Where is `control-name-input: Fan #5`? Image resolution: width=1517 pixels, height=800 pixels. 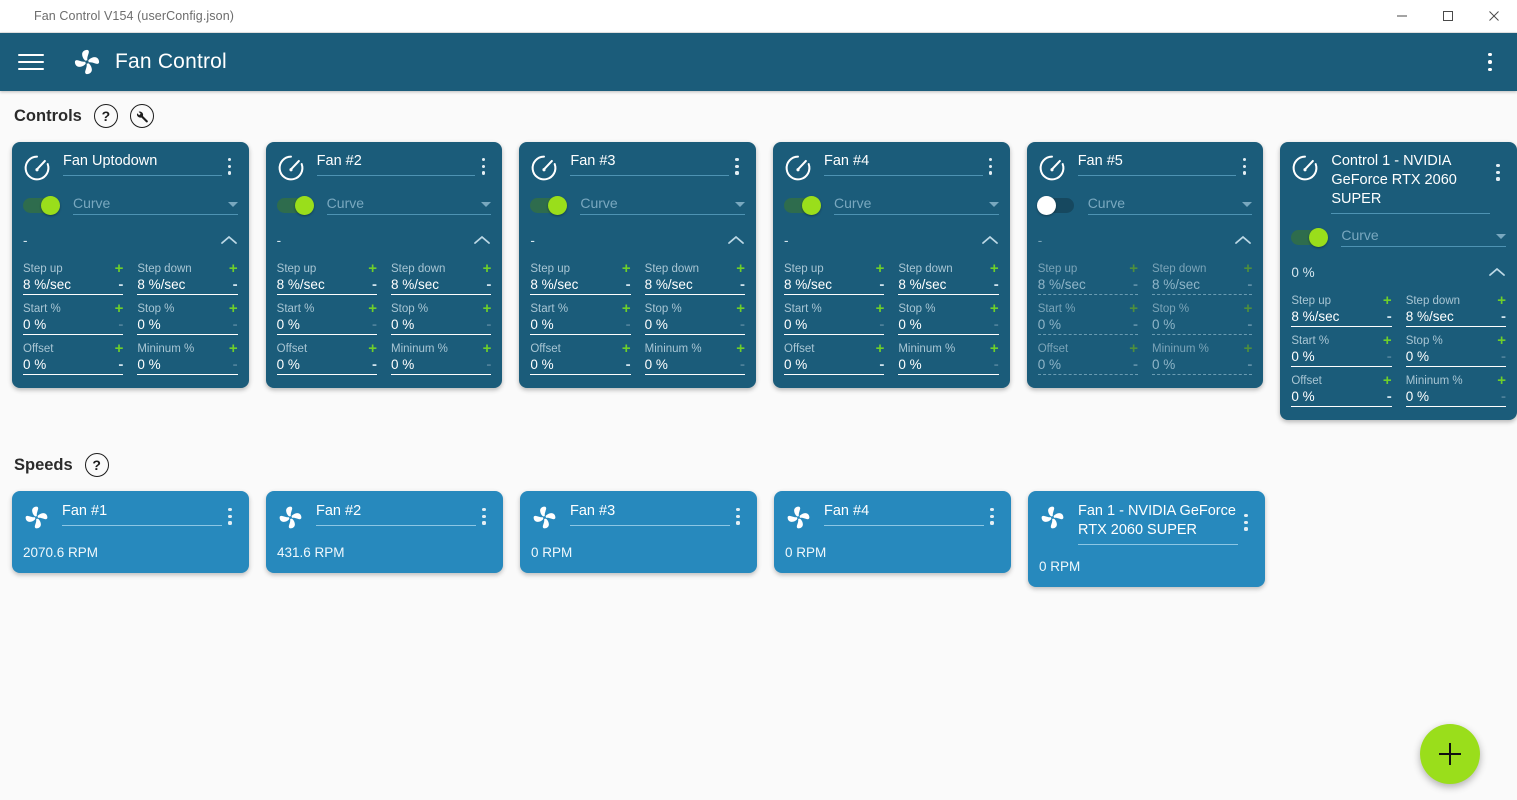
control-name-input: Fan #5 is located at coordinates (1157, 164).